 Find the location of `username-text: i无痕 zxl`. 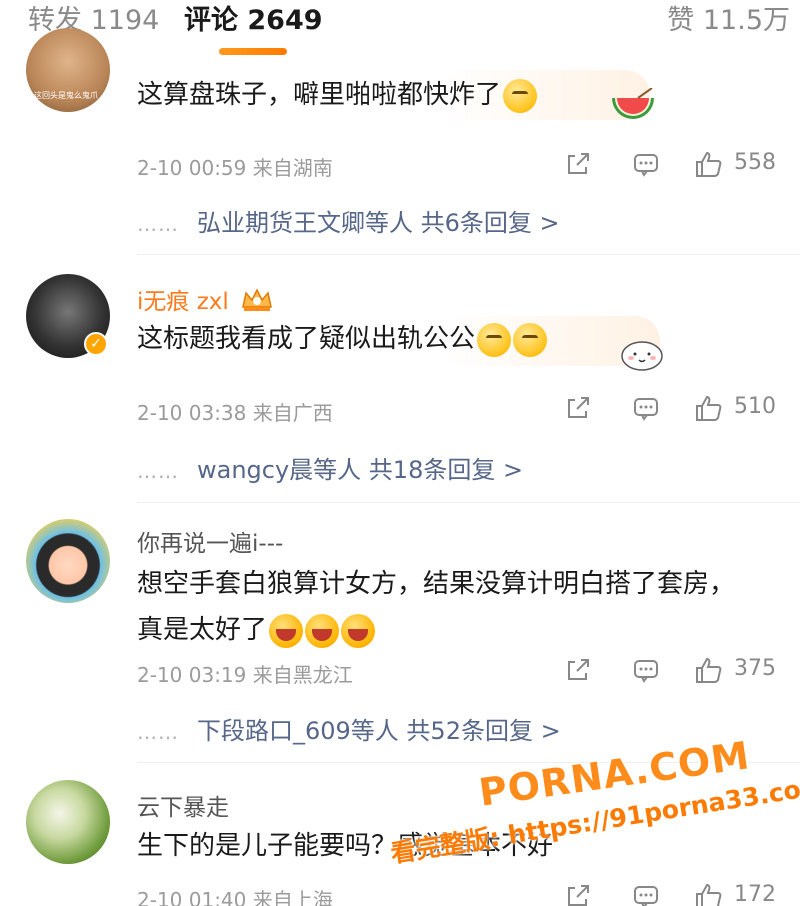

username-text: i无痕 zxl is located at coordinates (183, 302).